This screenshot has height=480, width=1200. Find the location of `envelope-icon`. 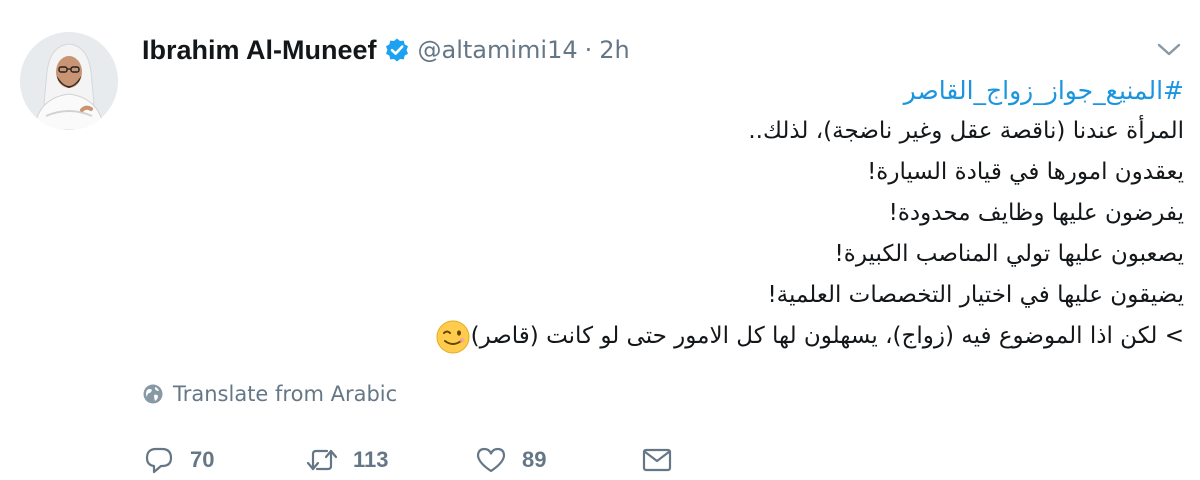

envelope-icon is located at coordinates (657, 460).